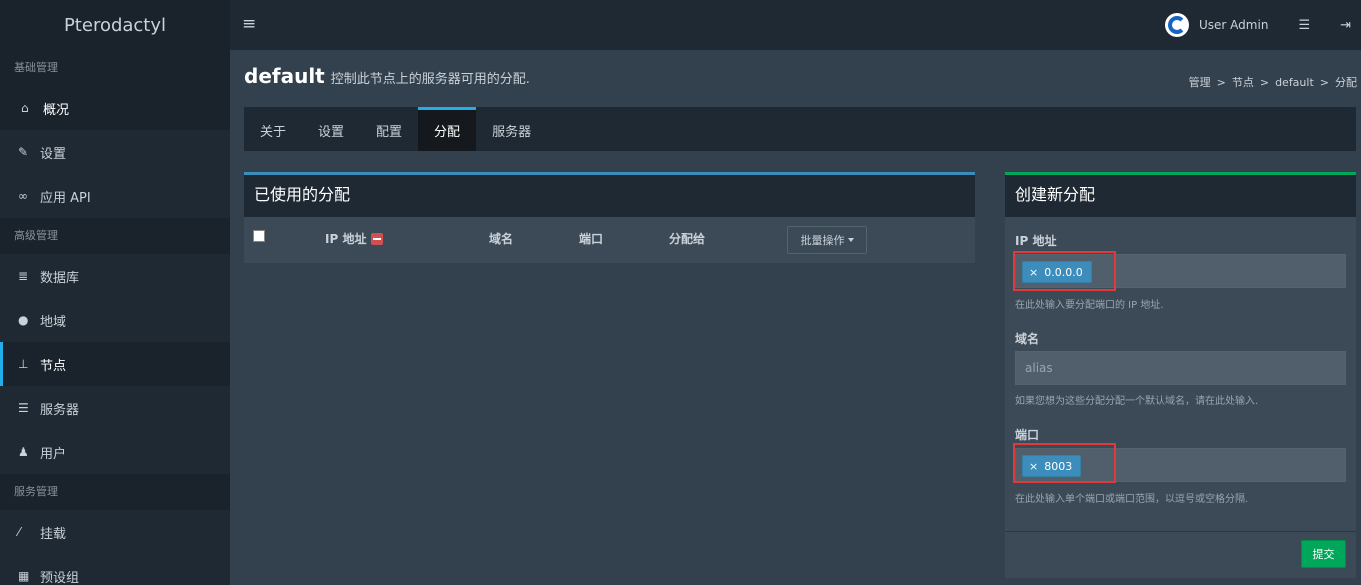 Image resolution: width=1361 pixels, height=585 pixels. I want to click on alias-help: 如果您想为这些分配分配一个默认域名，请在此处输入., so click(1137, 401).